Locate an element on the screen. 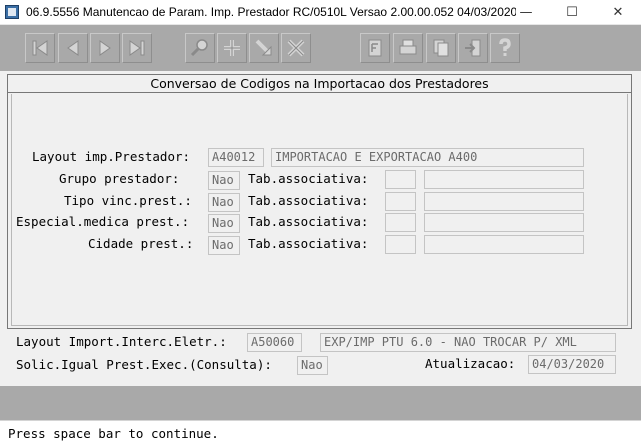 This screenshot has width=641, height=448. filter-icon is located at coordinates (375, 48).